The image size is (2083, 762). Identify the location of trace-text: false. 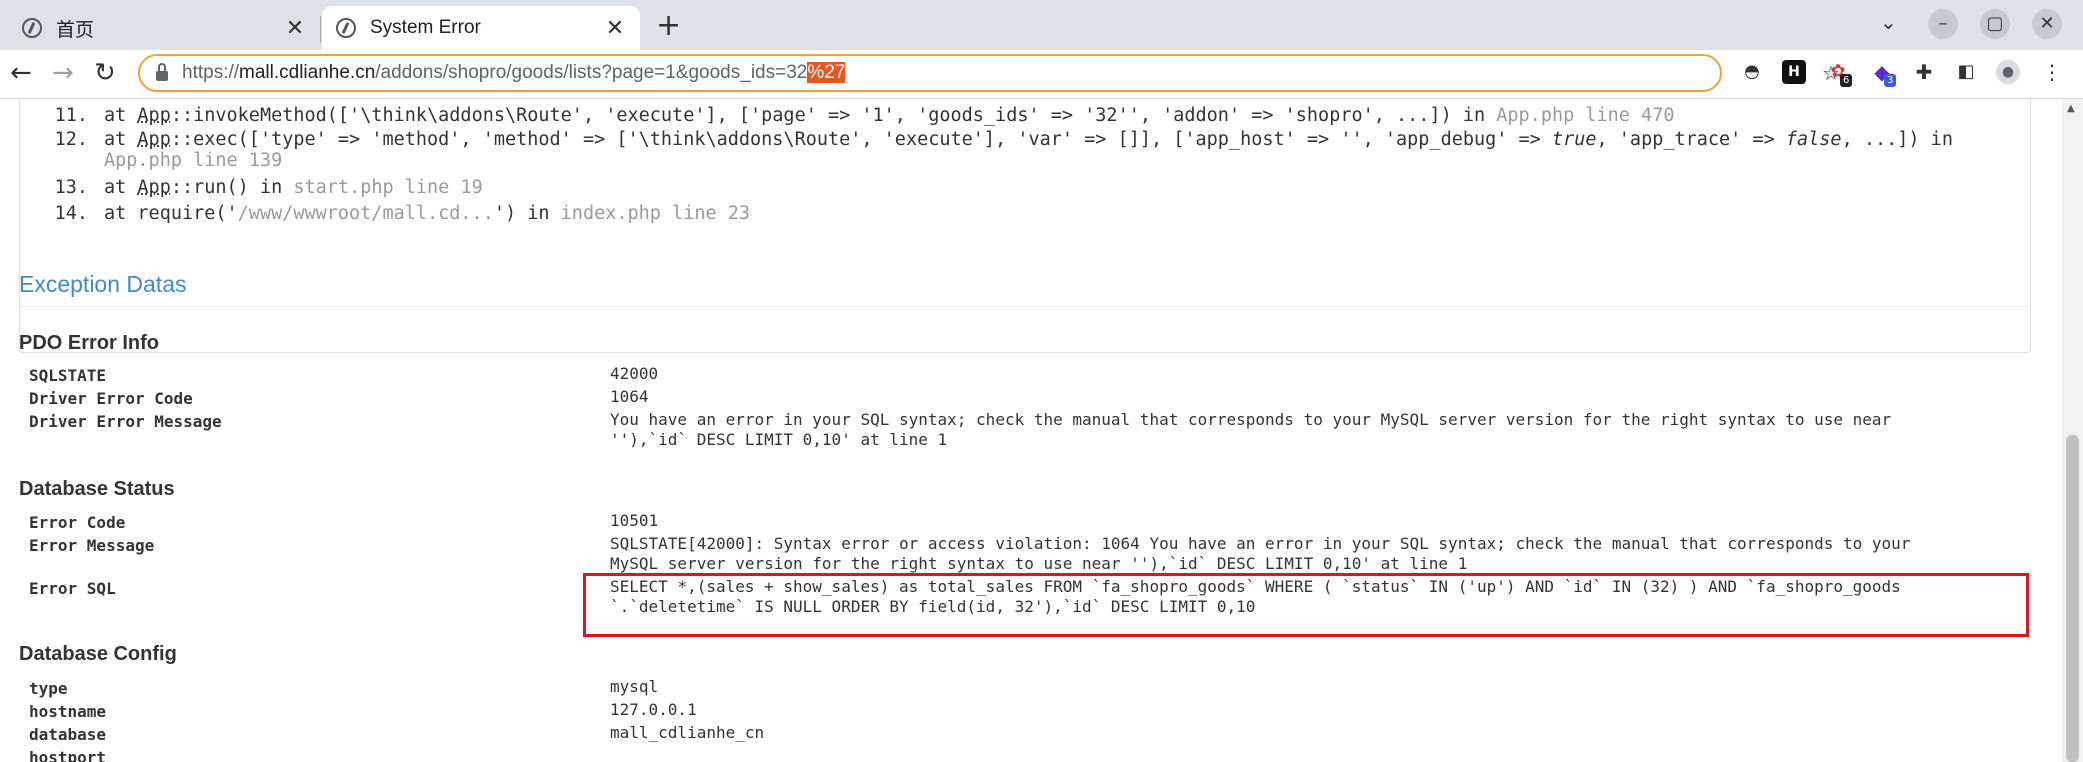
(1813, 139).